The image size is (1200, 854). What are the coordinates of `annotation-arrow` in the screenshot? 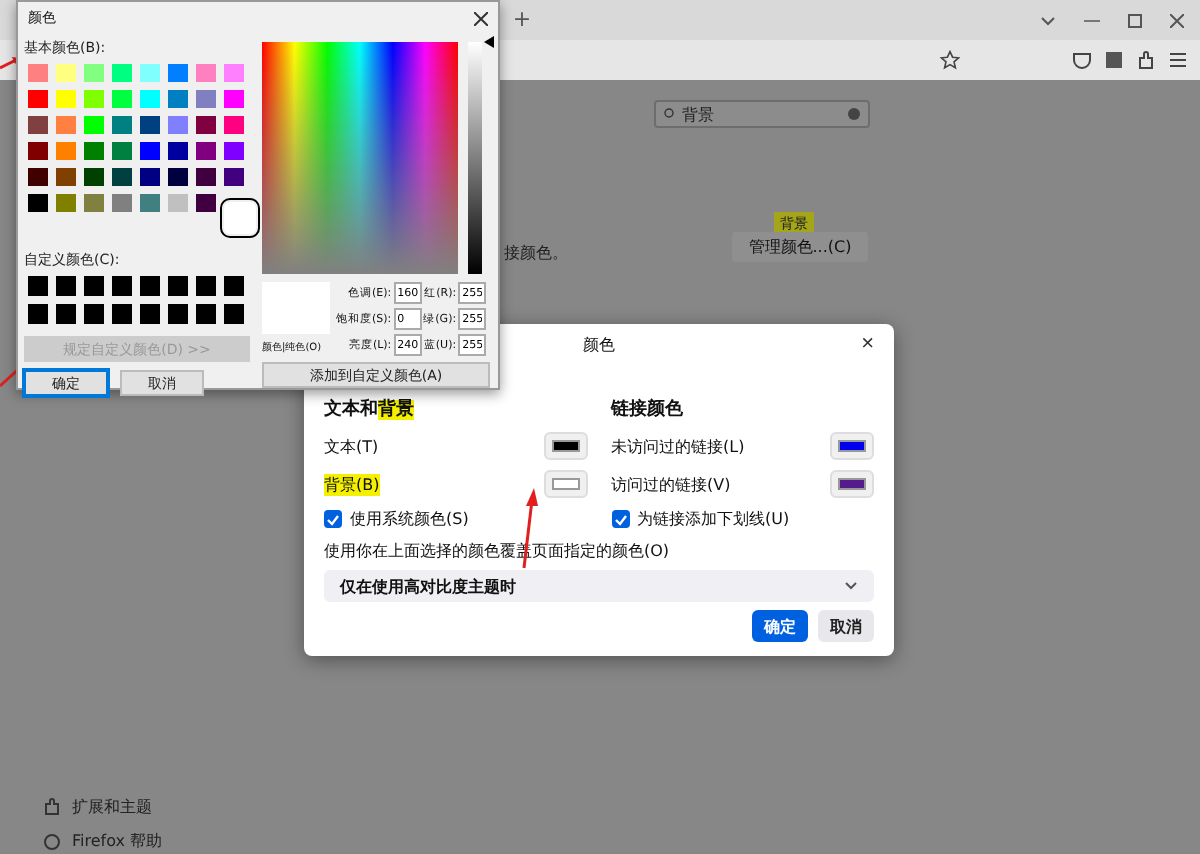 It's located at (10, 64).